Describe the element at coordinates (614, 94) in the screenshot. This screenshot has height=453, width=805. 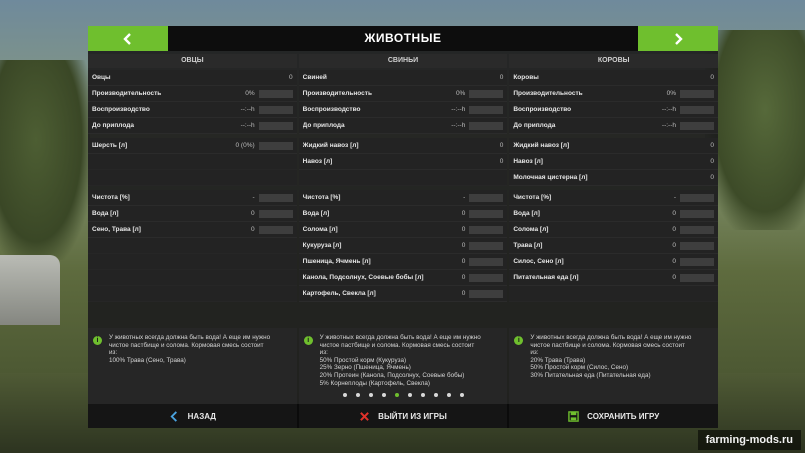
I see `stat-row: Производительность 0%` at that location.